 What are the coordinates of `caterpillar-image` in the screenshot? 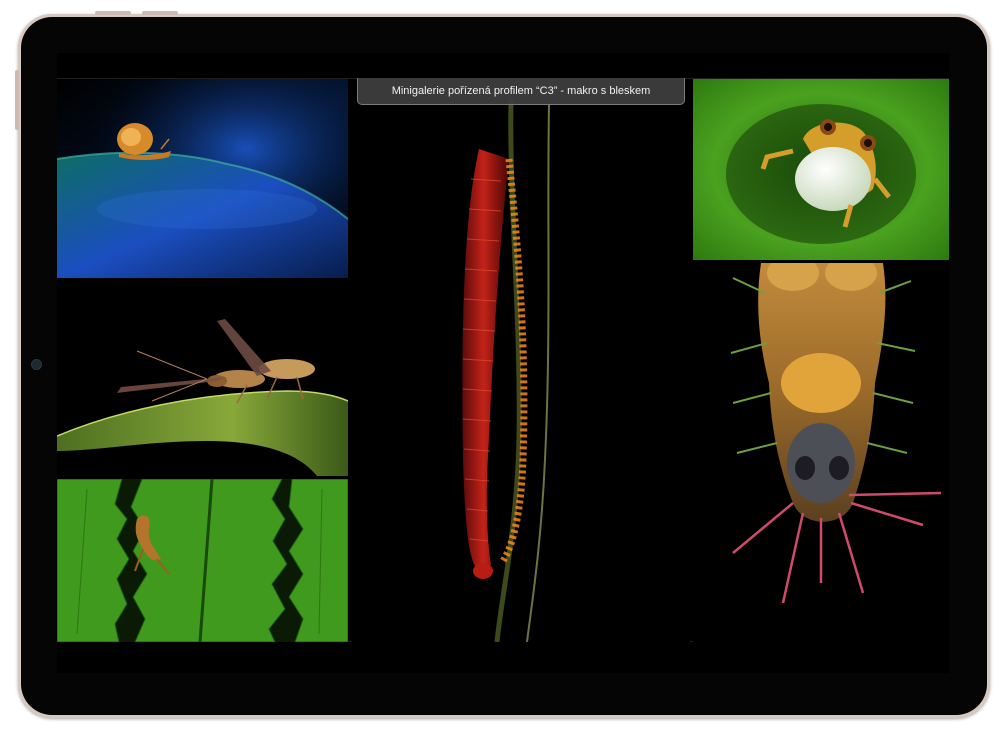 It's located at (821, 452).